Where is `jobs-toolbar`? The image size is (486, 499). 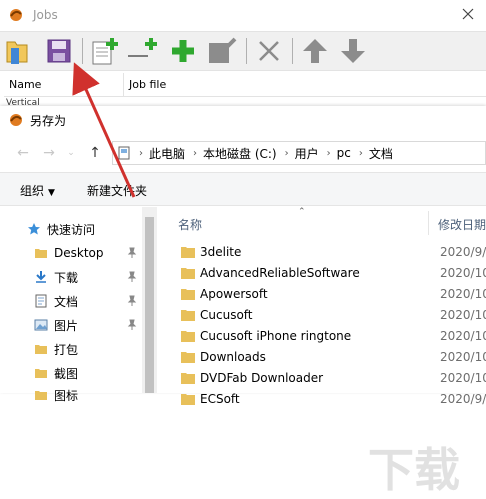 jobs-toolbar is located at coordinates (243, 51).